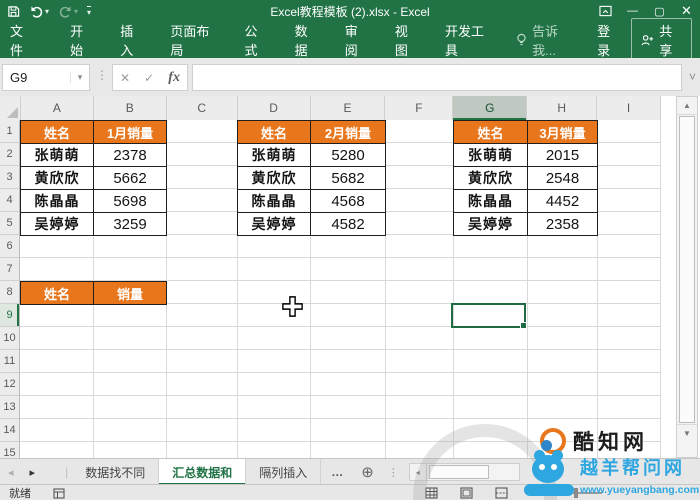 The width and height of the screenshot is (700, 500). What do you see at coordinates (687, 433) in the screenshot?
I see `scroll-down-icon: ▼` at bounding box center [687, 433].